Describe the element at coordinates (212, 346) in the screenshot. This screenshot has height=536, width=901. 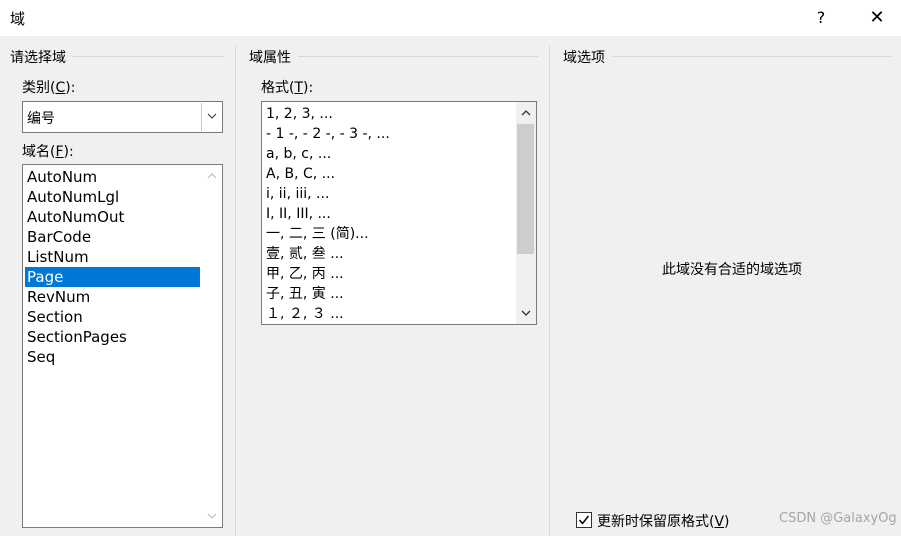
I see `fieldname-scrollbar` at that location.